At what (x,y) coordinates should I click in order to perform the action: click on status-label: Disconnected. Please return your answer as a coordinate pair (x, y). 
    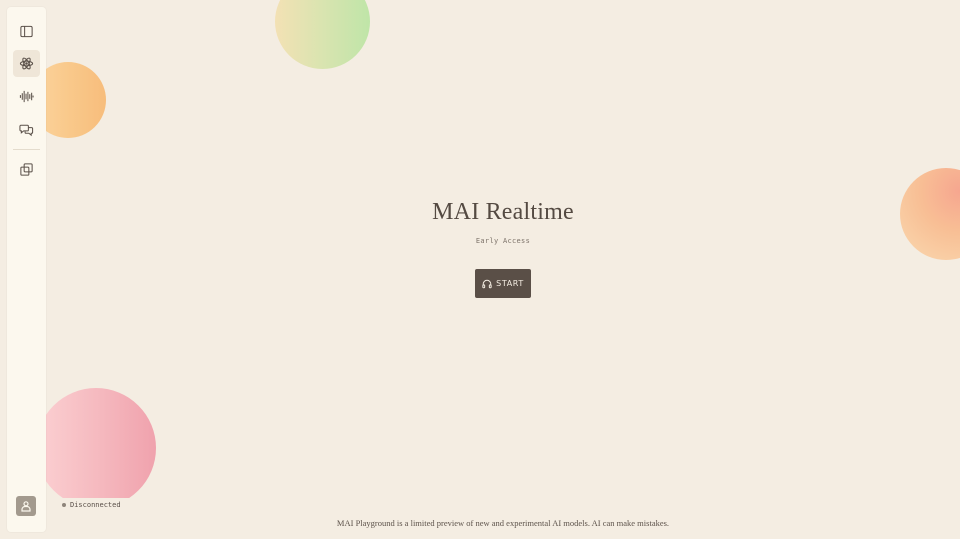
    Looking at the image, I should click on (95, 505).